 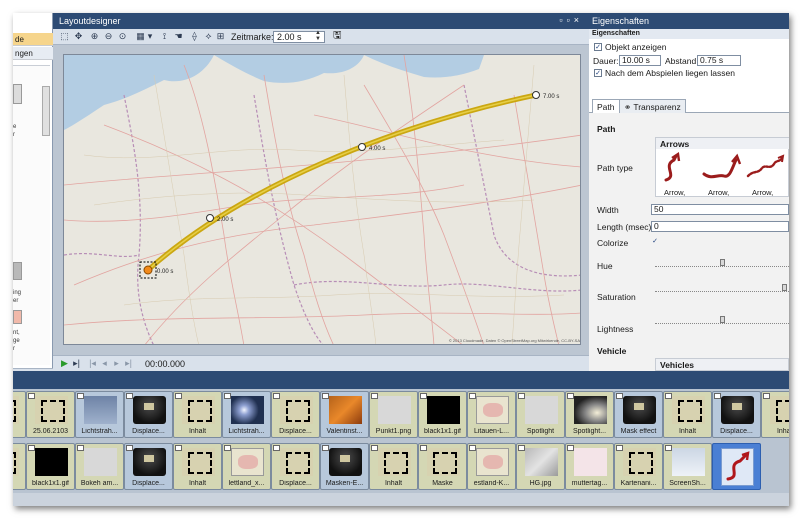 I want to click on move-icon: ✥, so click(x=78, y=36).